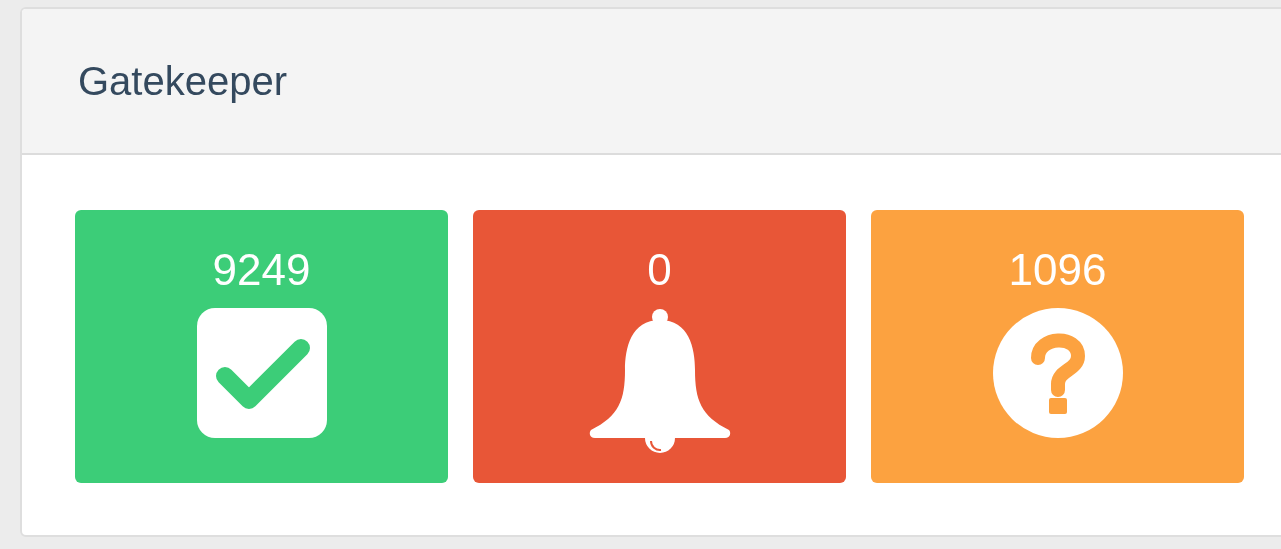 The width and height of the screenshot is (1281, 549). I want to click on question-icon, so click(1057, 373).